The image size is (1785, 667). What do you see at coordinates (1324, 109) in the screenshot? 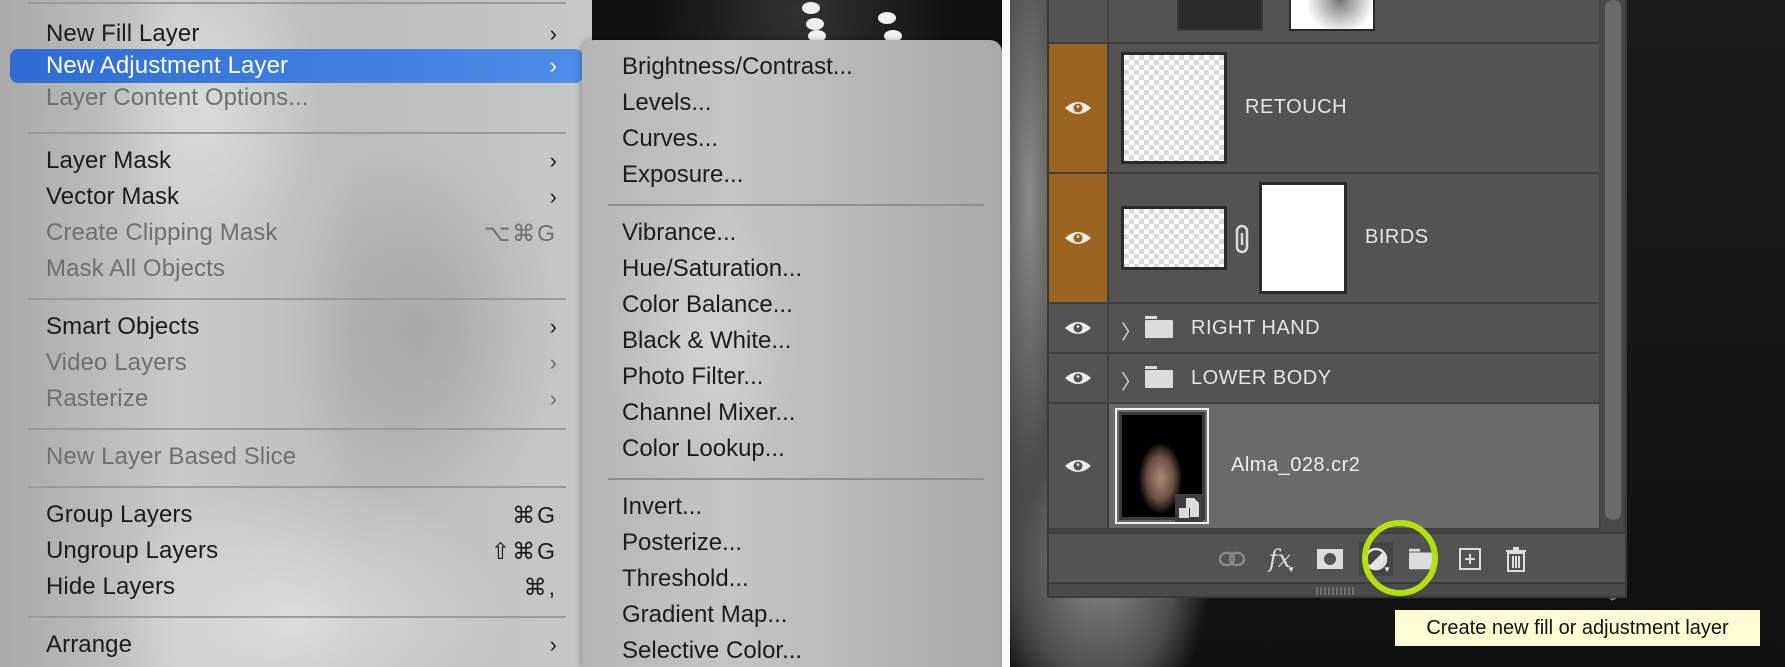
I see `layer-row-retouch: RETOUCH` at bounding box center [1324, 109].